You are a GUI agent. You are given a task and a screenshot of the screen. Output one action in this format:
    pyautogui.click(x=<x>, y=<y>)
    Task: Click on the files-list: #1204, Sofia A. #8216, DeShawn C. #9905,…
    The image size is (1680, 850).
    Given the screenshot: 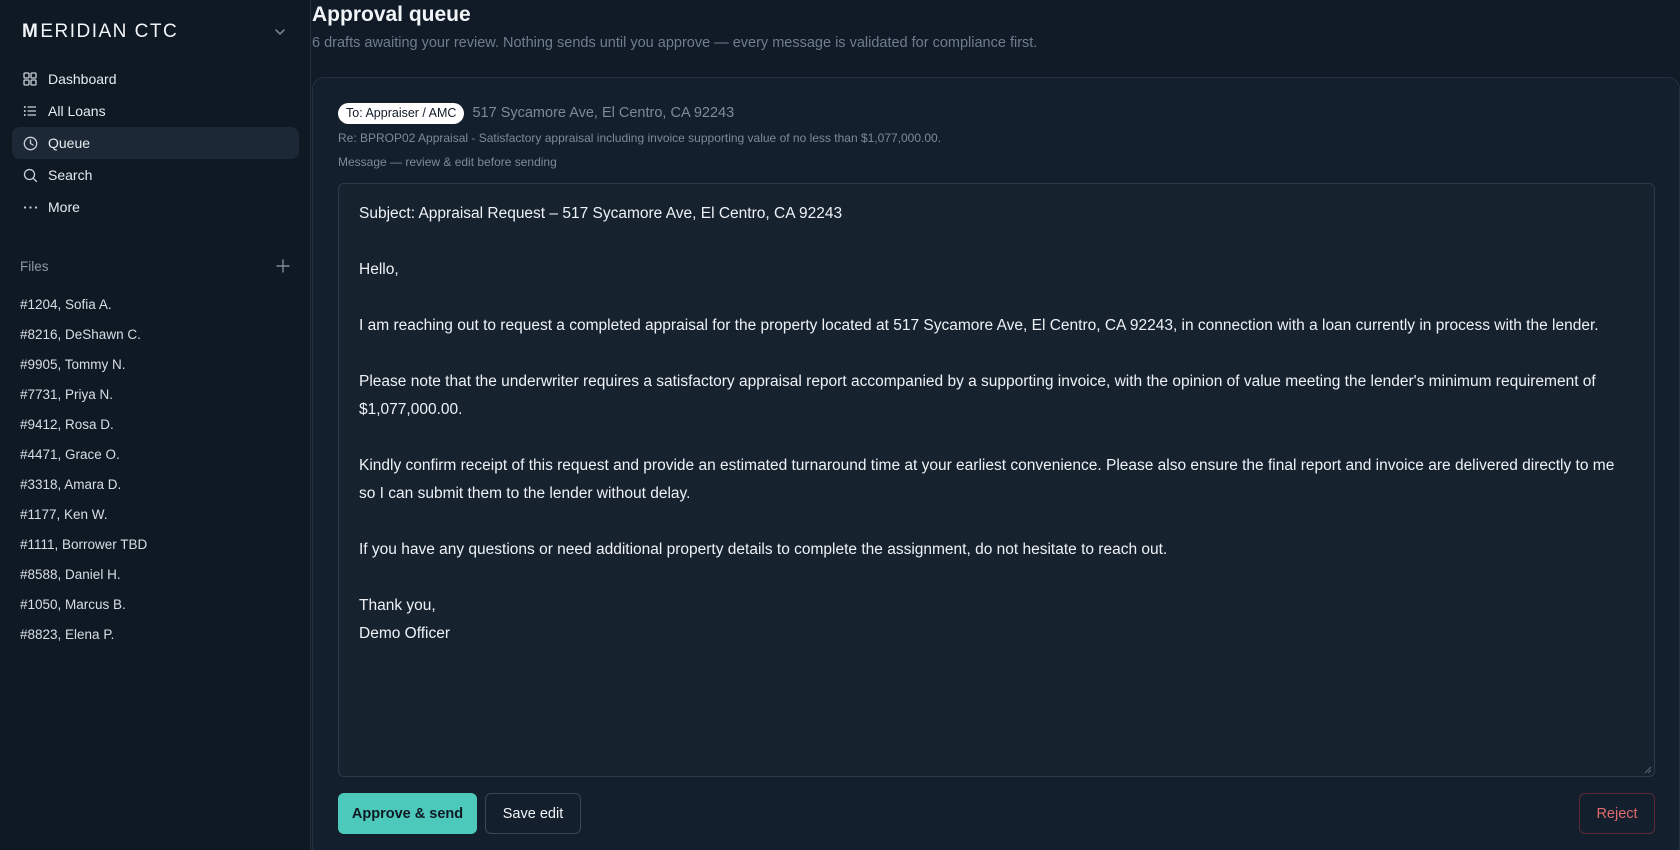 What is the action you would take?
    pyautogui.click(x=155, y=469)
    